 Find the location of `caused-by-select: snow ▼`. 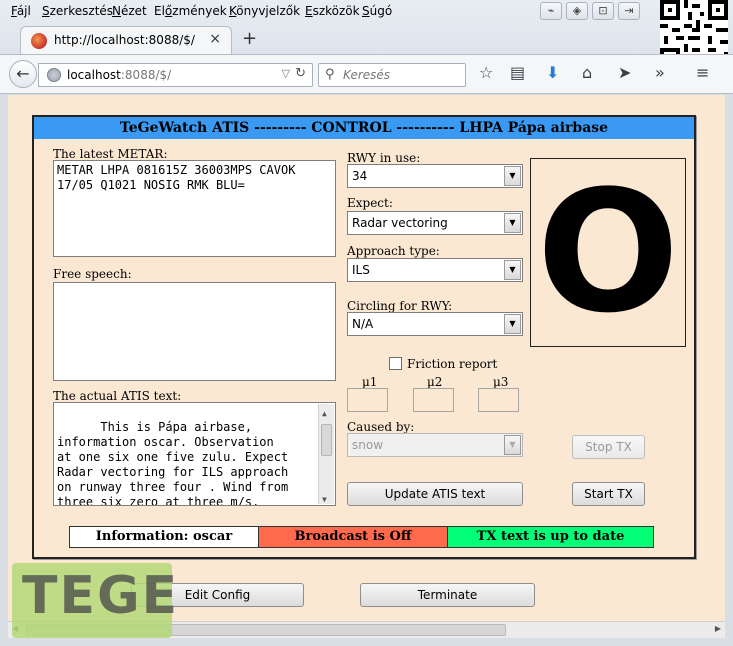

caused-by-select: snow ▼ is located at coordinates (435, 445).